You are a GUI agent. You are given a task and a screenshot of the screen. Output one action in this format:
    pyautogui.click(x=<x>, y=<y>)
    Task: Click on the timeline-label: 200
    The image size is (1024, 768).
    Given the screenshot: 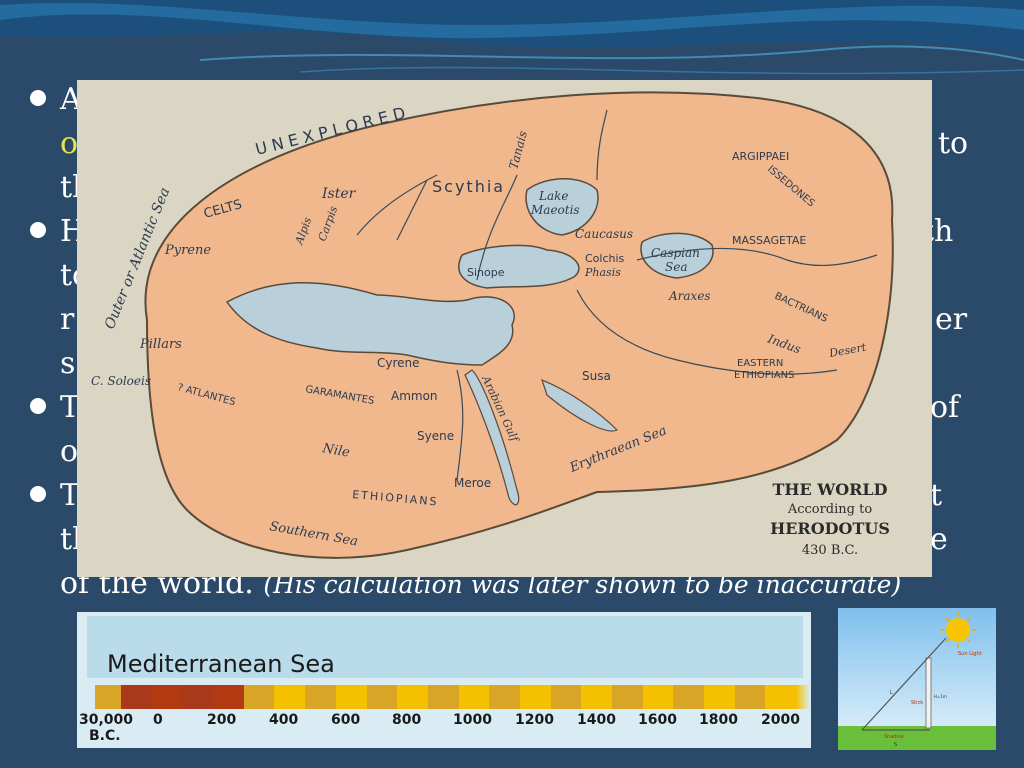 What is the action you would take?
    pyautogui.click(x=222, y=720)
    